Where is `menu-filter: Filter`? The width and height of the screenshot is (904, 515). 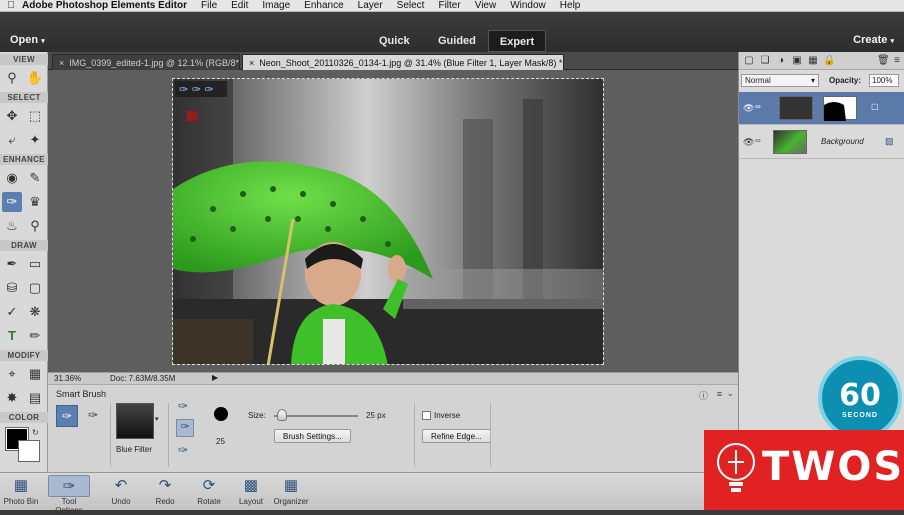
menu-filter: Filter is located at coordinates (449, 5).